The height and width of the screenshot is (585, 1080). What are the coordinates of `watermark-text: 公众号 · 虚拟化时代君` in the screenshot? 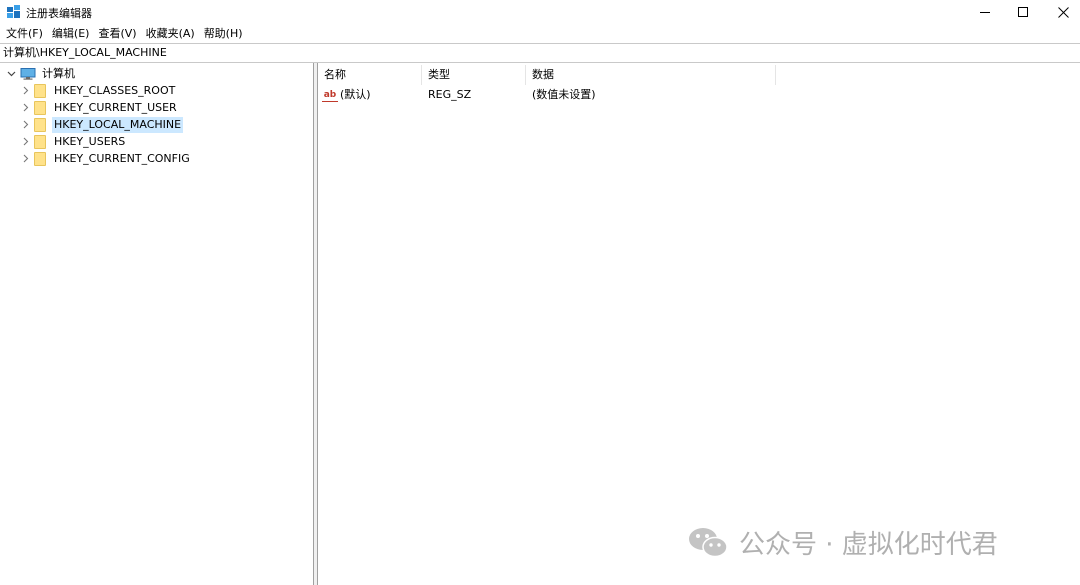 It's located at (868, 544).